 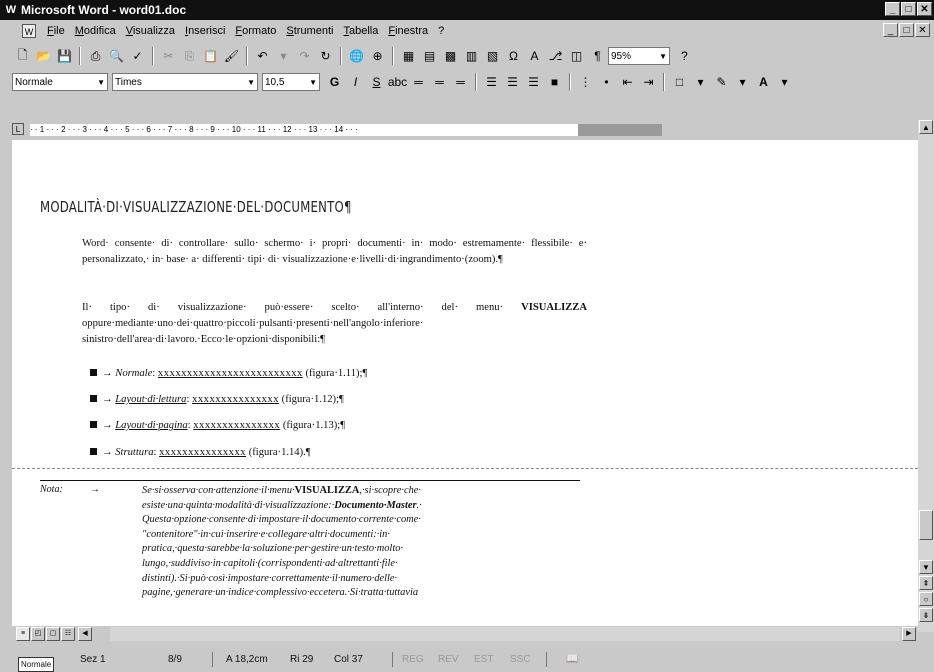 What do you see at coordinates (926, 127) in the screenshot?
I see `scroll-up-icon: ▲` at bounding box center [926, 127].